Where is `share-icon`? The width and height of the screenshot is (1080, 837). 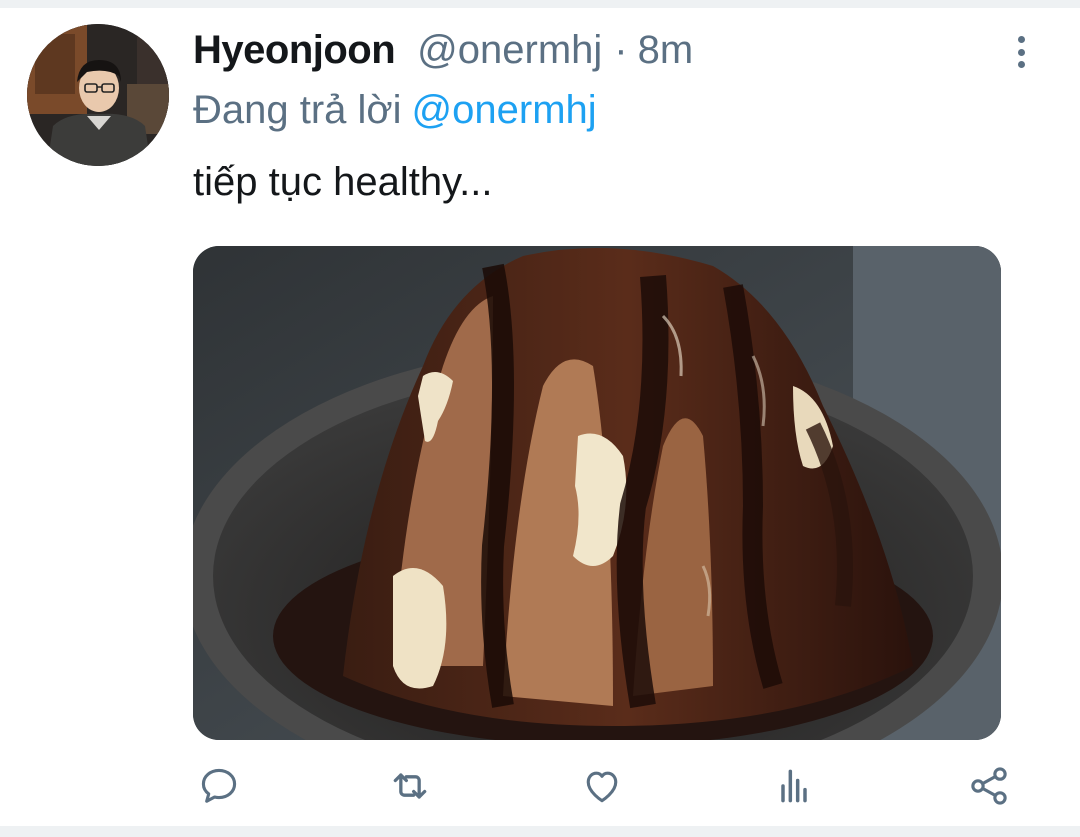
share-icon is located at coordinates (989, 786).